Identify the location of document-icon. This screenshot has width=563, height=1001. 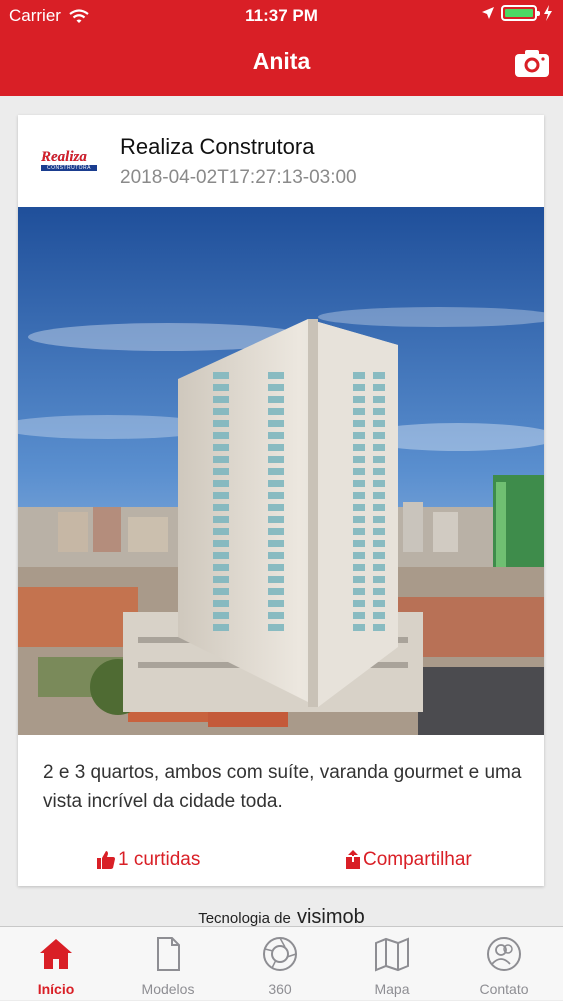
(168, 954).